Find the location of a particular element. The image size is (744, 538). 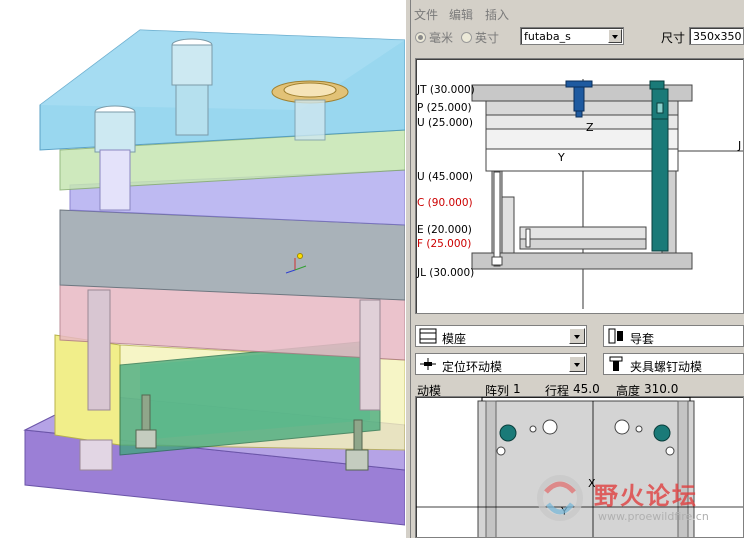

height-value: 310.0 is located at coordinates (661, 389).